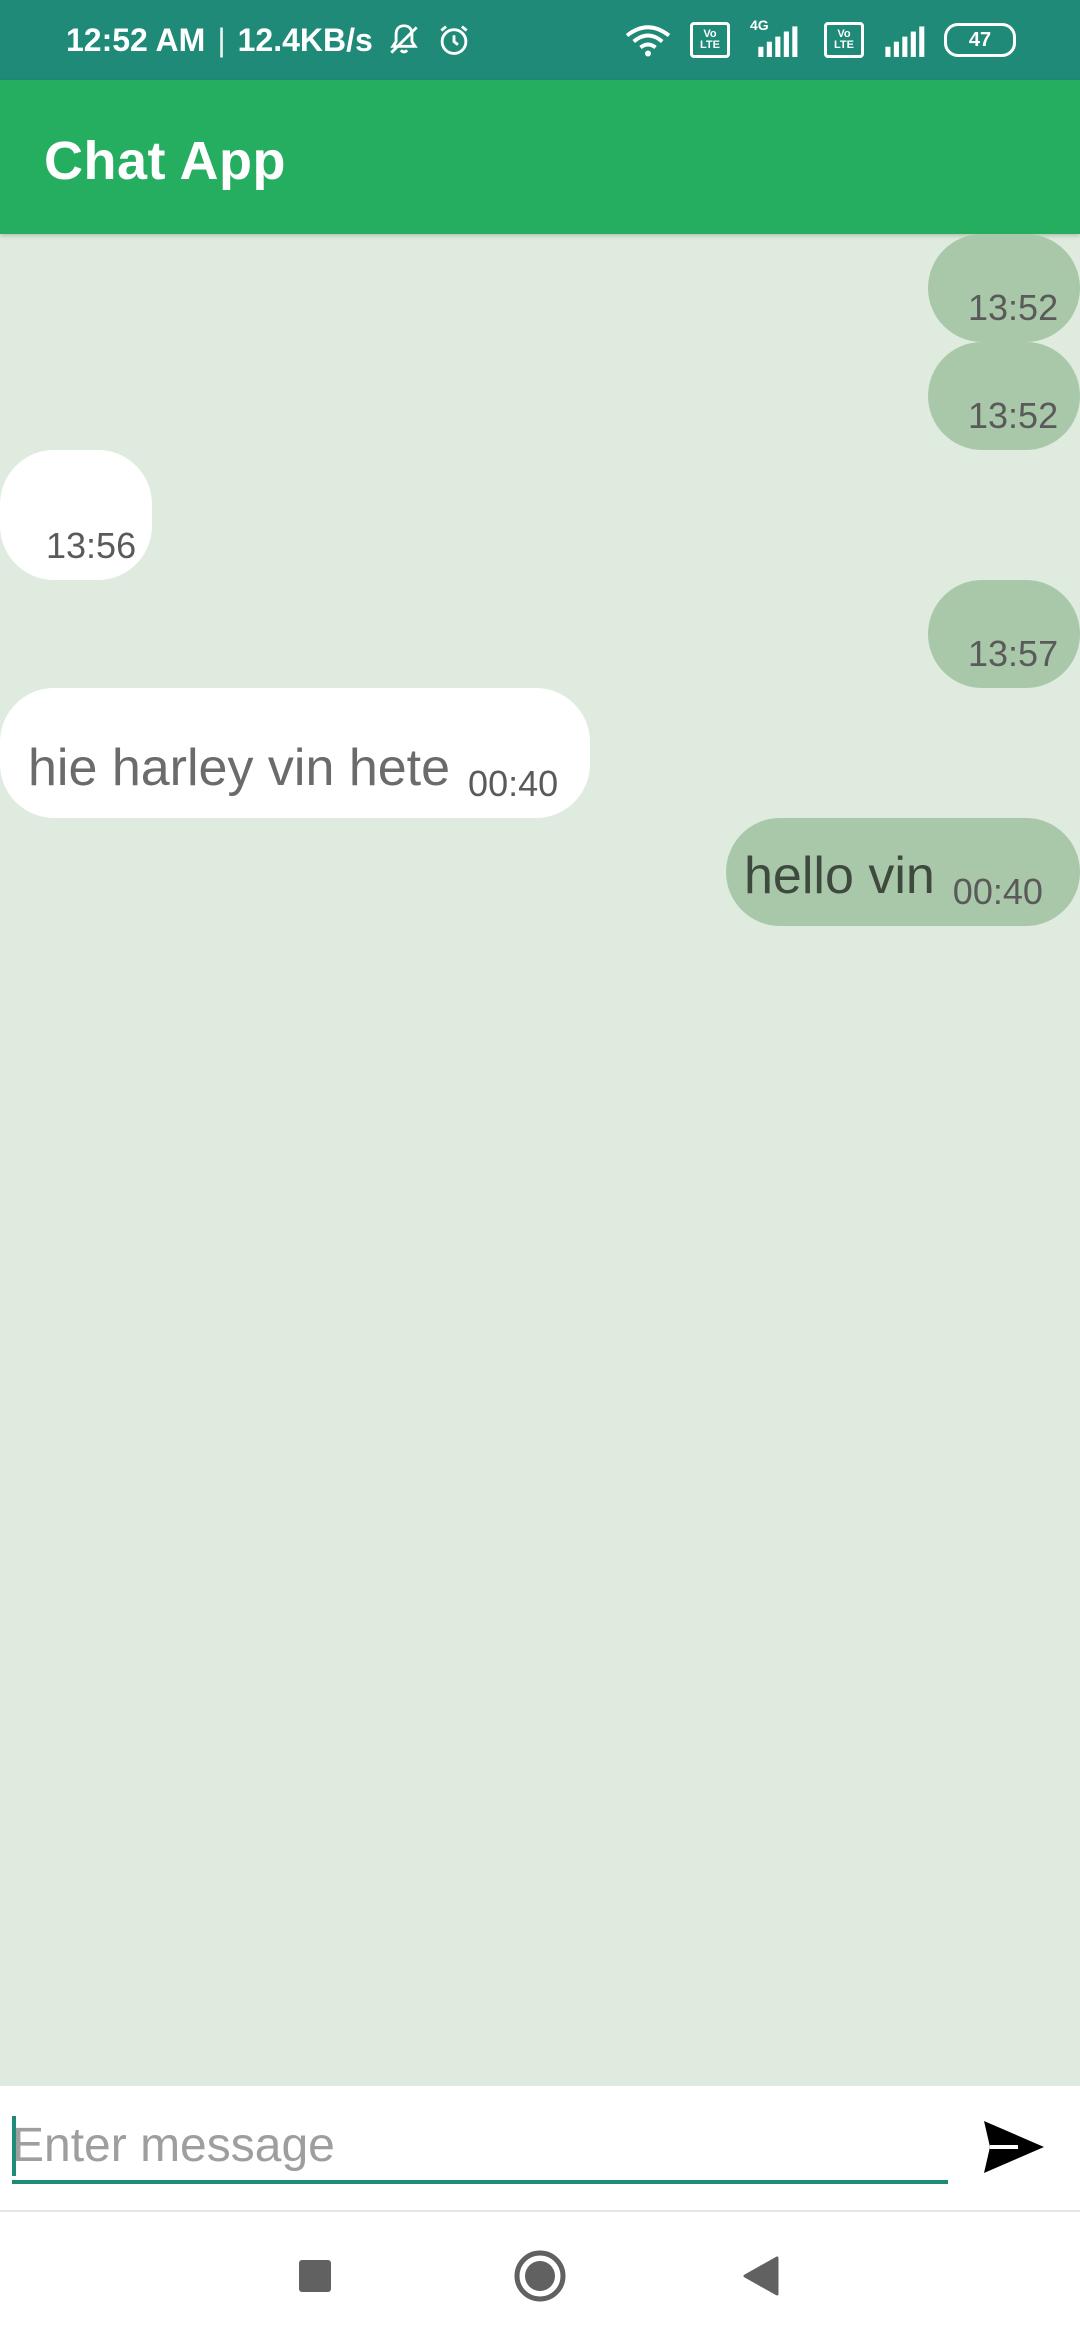 This screenshot has width=1080, height=2340. I want to click on status-bar: 12:52 AM | 12.4KB/s Vo LTE 4G Vo LTE 47, so click(540, 40).